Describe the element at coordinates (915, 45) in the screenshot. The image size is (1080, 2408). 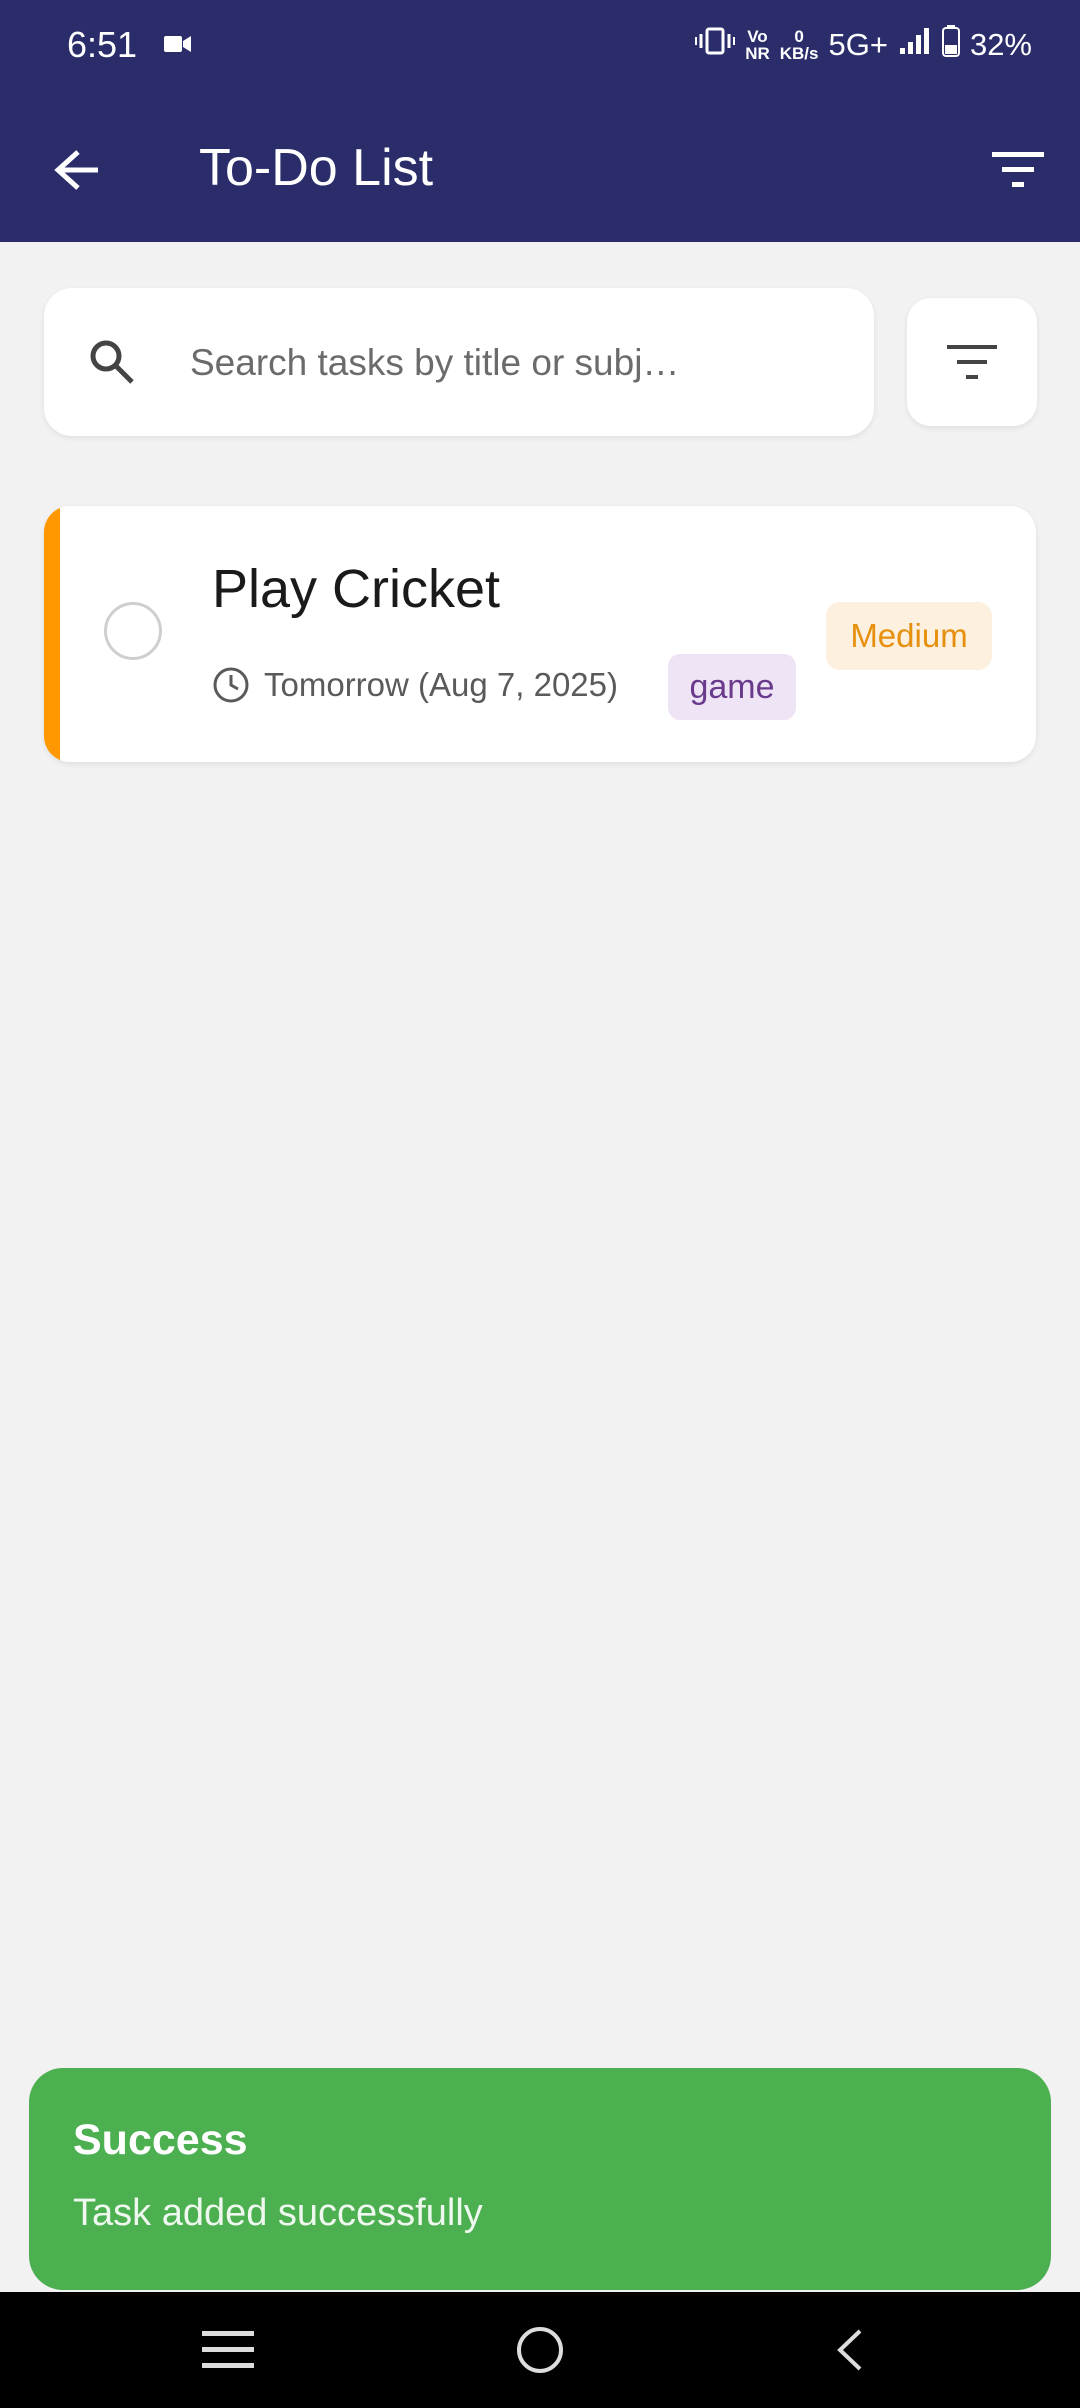
I see `signal-icon` at that location.